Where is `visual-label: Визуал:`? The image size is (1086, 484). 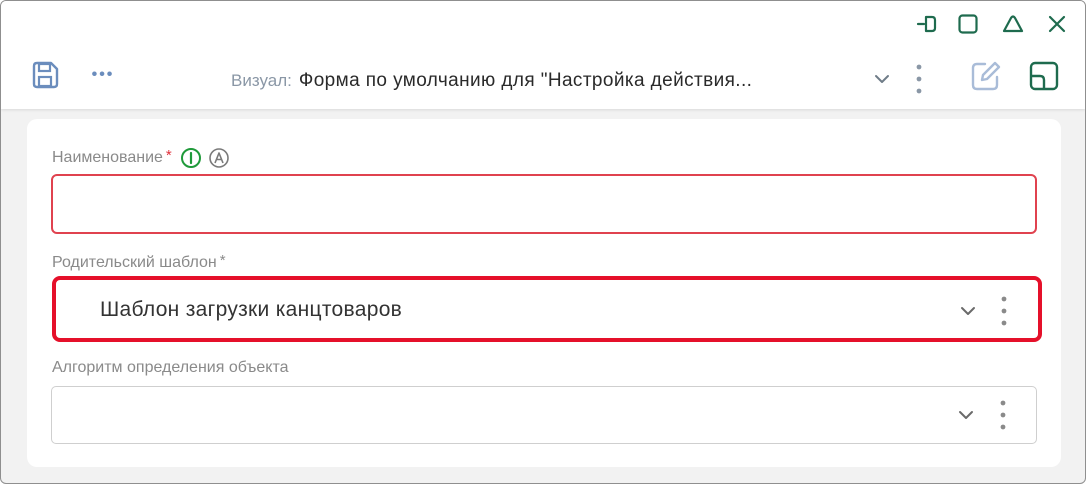 visual-label: Визуал: is located at coordinates (261, 80).